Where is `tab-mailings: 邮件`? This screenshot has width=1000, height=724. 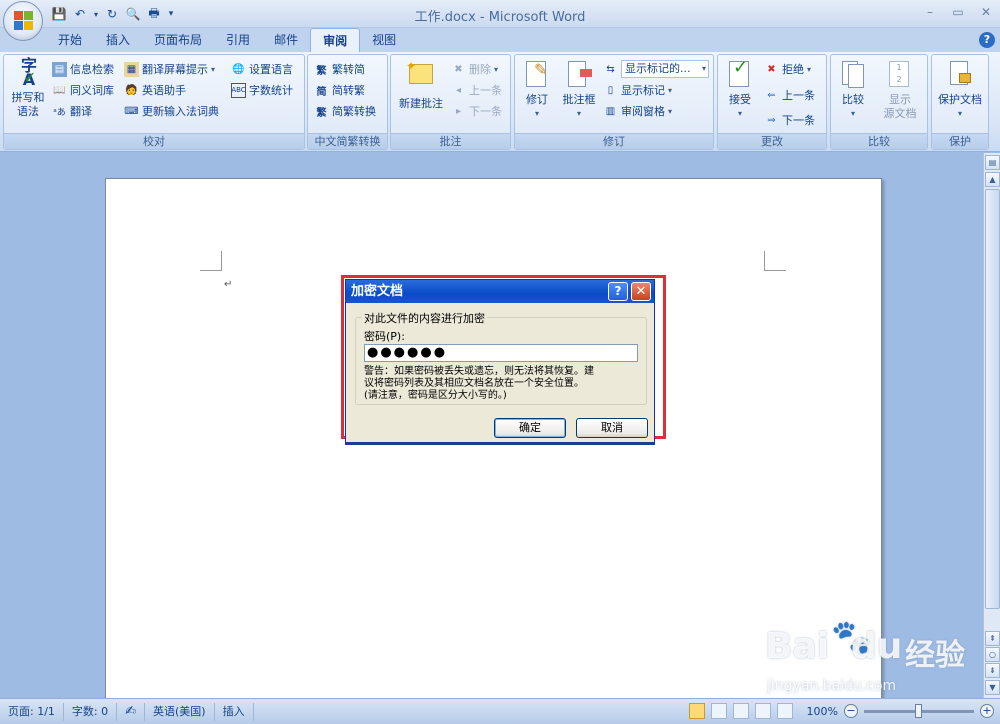 tab-mailings: 邮件 is located at coordinates (286, 40).